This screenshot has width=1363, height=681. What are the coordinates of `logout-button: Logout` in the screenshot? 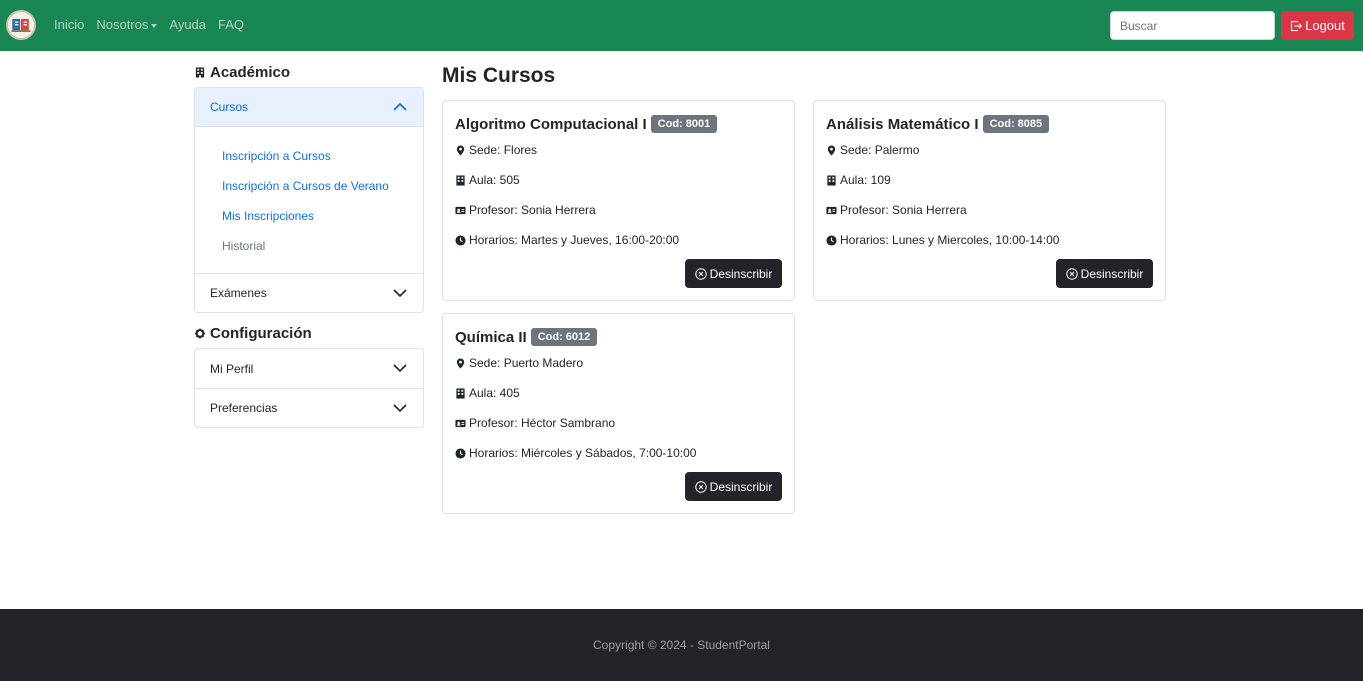 It's located at (1317, 25).